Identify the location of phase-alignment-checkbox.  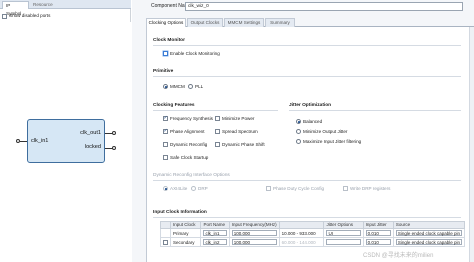
(165, 131).